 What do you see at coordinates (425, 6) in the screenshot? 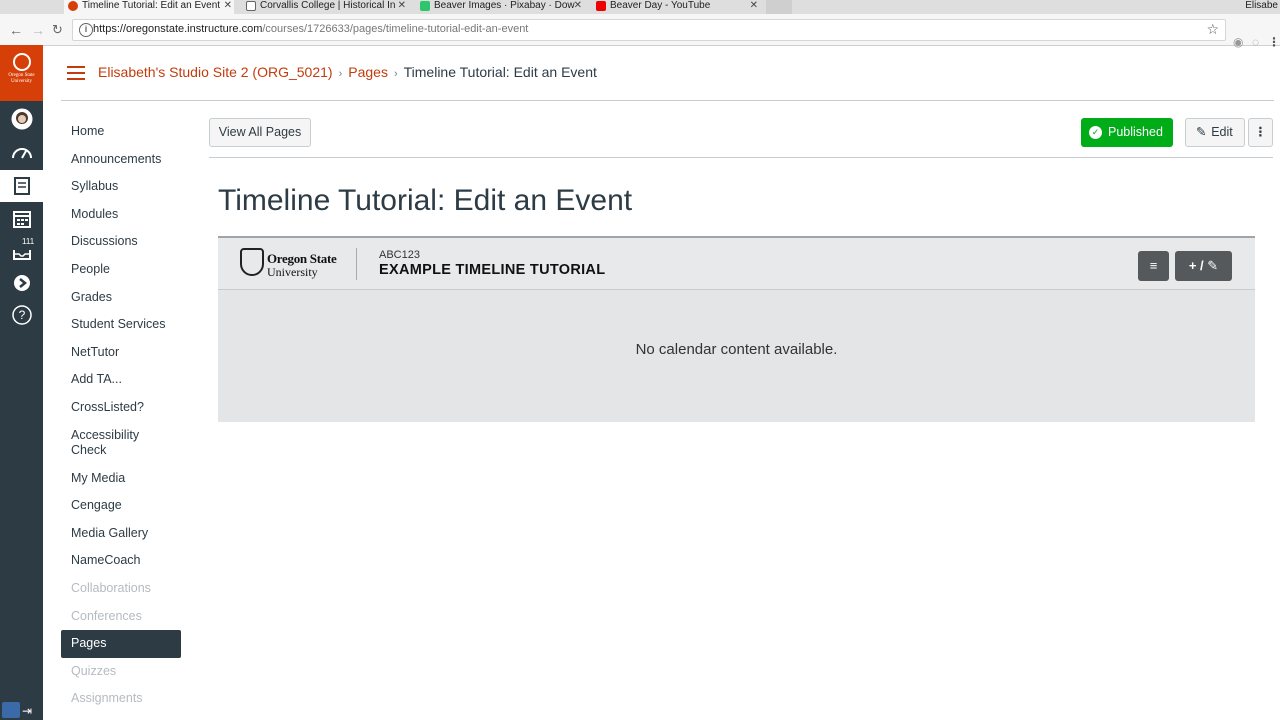
I see `pixabay-icon` at bounding box center [425, 6].